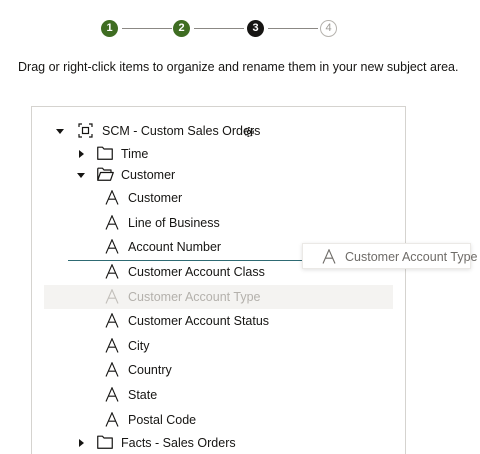 The image size is (480, 454). What do you see at coordinates (135, 154) in the screenshot?
I see `tree-folder-label: Time` at bounding box center [135, 154].